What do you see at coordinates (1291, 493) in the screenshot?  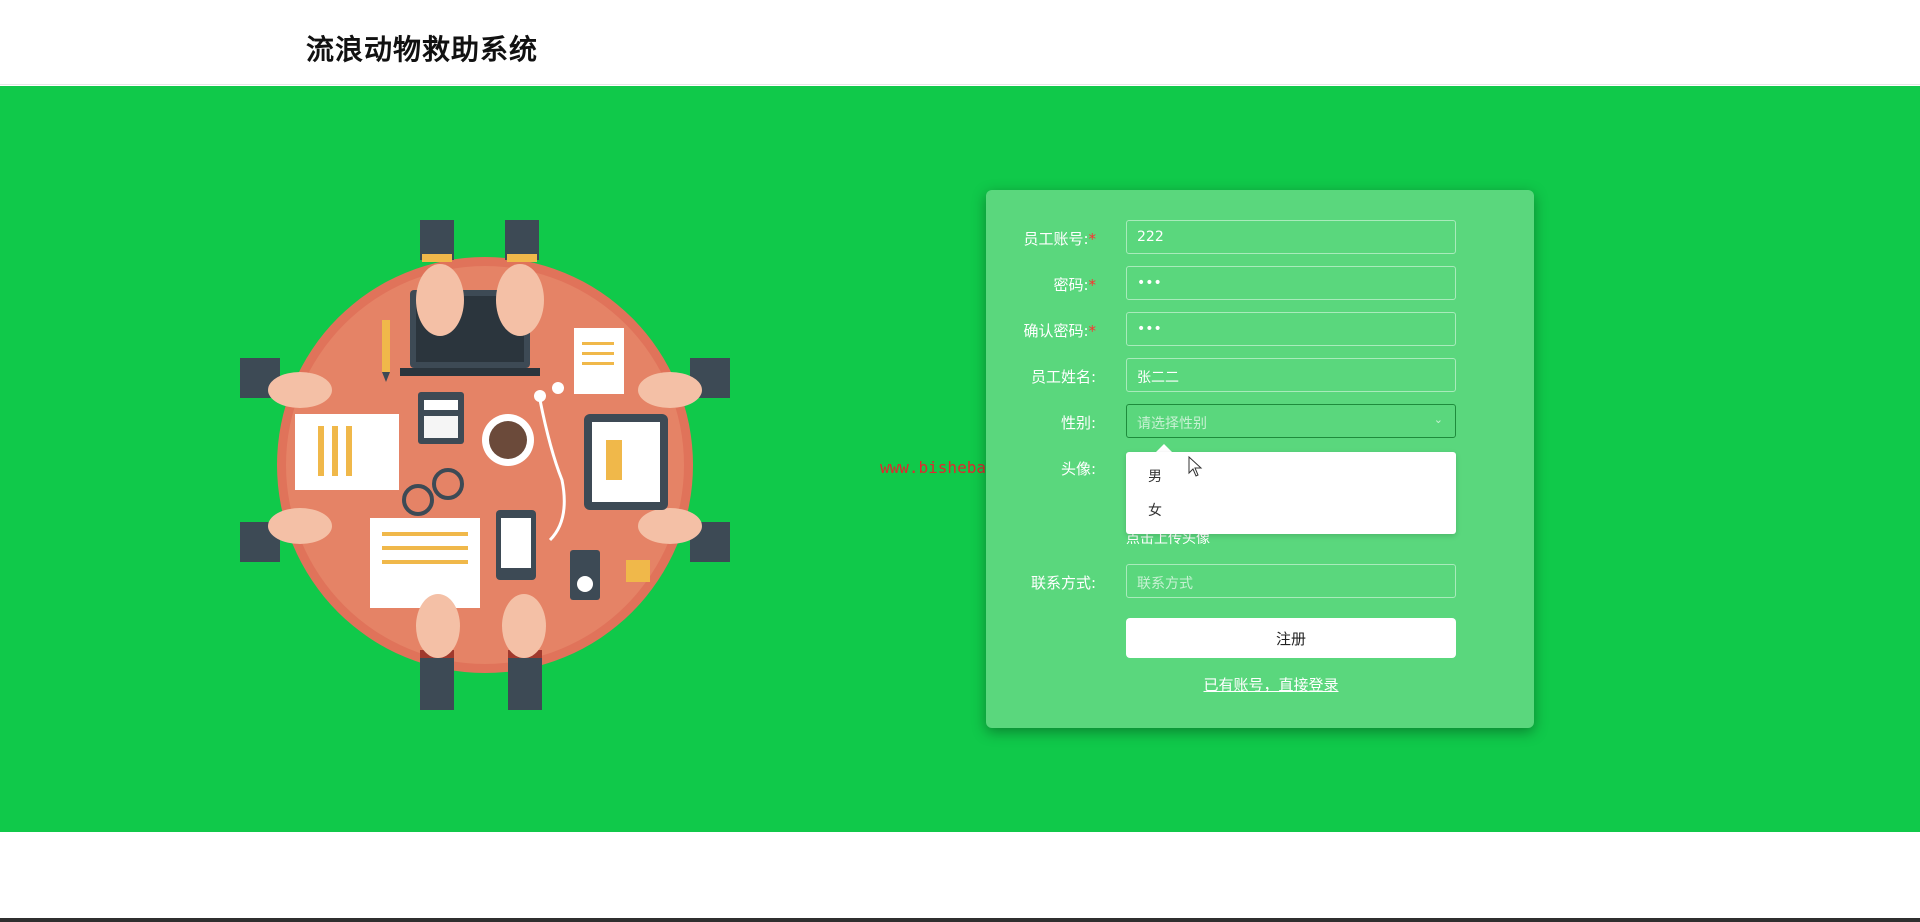 I see `gender-dropdown: 男 女` at bounding box center [1291, 493].